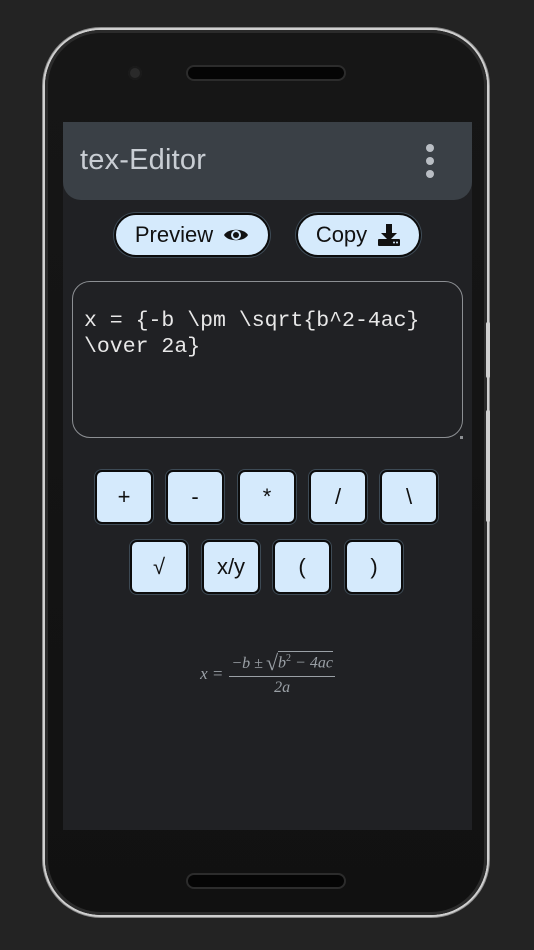 Image resolution: width=534 pixels, height=950 pixels. What do you see at coordinates (212, 673) in the screenshot?
I see `formula-lhs: x =` at bounding box center [212, 673].